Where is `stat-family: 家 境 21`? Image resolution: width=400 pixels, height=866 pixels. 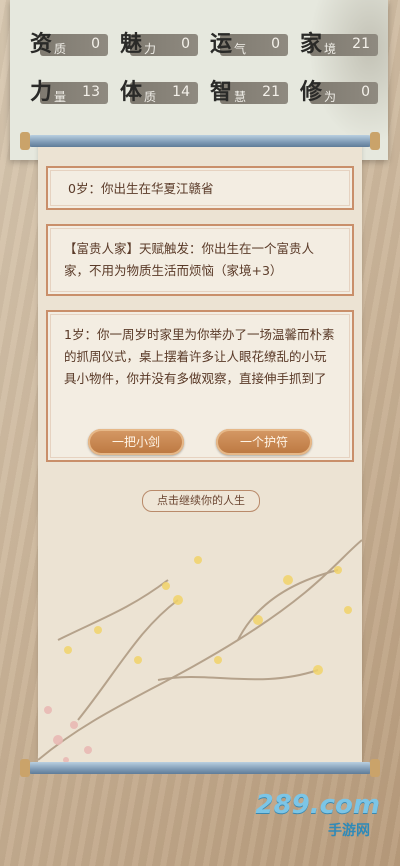
stat-family: 家 境 21 is located at coordinates (337, 45).